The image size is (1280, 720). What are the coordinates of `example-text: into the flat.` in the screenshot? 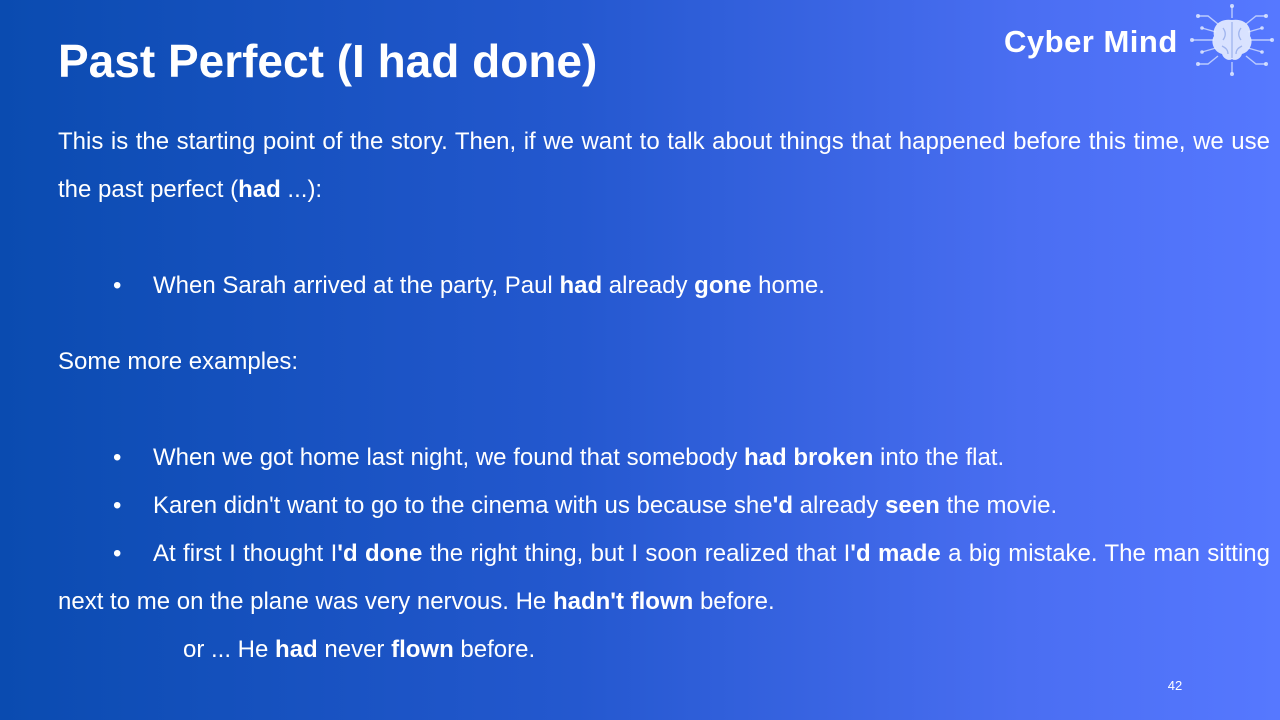 It's located at (939, 457).